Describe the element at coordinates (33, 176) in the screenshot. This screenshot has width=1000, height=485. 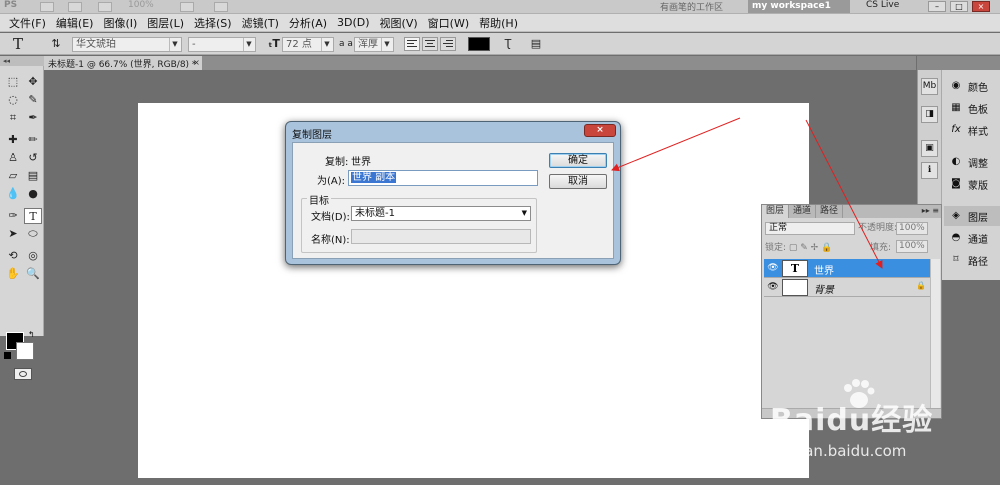
I see `gradient-tool: ▤` at that location.